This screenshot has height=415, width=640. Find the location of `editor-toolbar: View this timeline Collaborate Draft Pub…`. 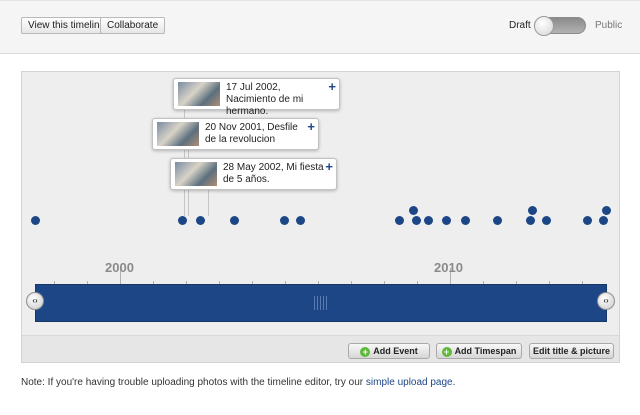

editor-toolbar: View this timeline Collaborate Draft Pub… is located at coordinates (320, 27).